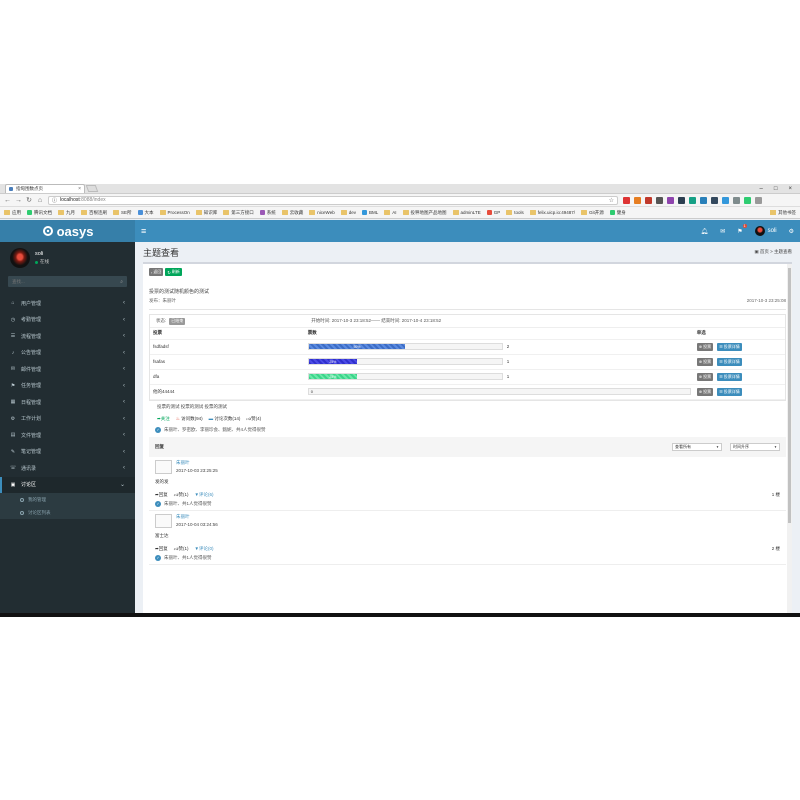 Image resolution: width=800 pixels, height=800 pixels. I want to click on user-menu: soli, so click(765, 231).